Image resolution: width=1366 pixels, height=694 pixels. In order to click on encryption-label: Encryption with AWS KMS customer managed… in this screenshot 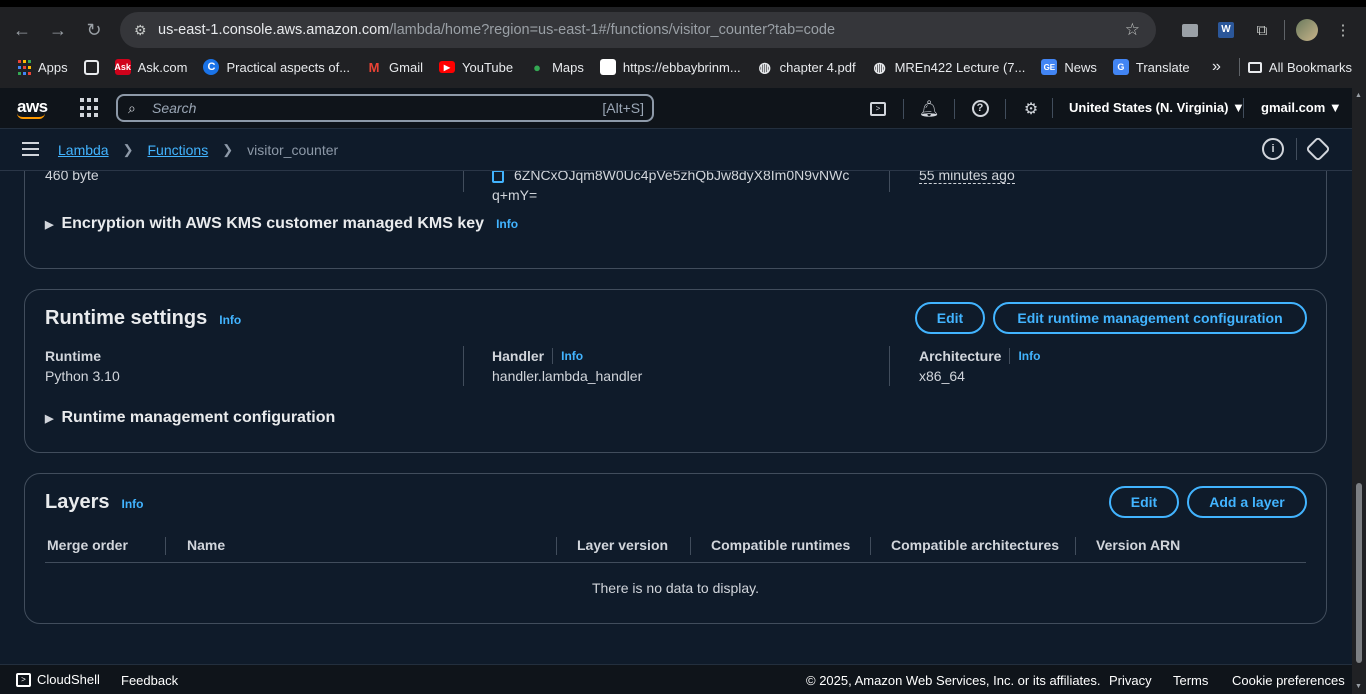, I will do `click(273, 223)`.